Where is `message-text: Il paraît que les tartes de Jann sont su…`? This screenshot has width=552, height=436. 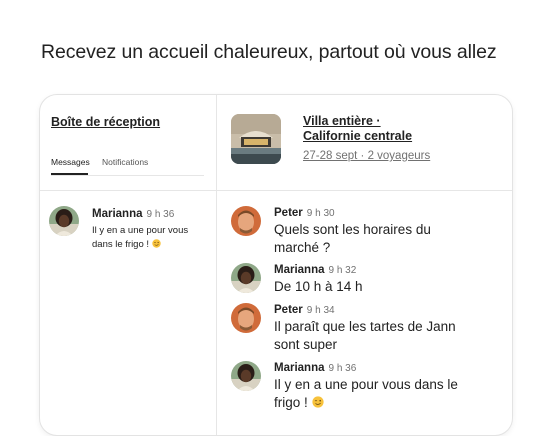 message-text: Il paraît que les tartes de Jann sont su… is located at coordinates (365, 335).